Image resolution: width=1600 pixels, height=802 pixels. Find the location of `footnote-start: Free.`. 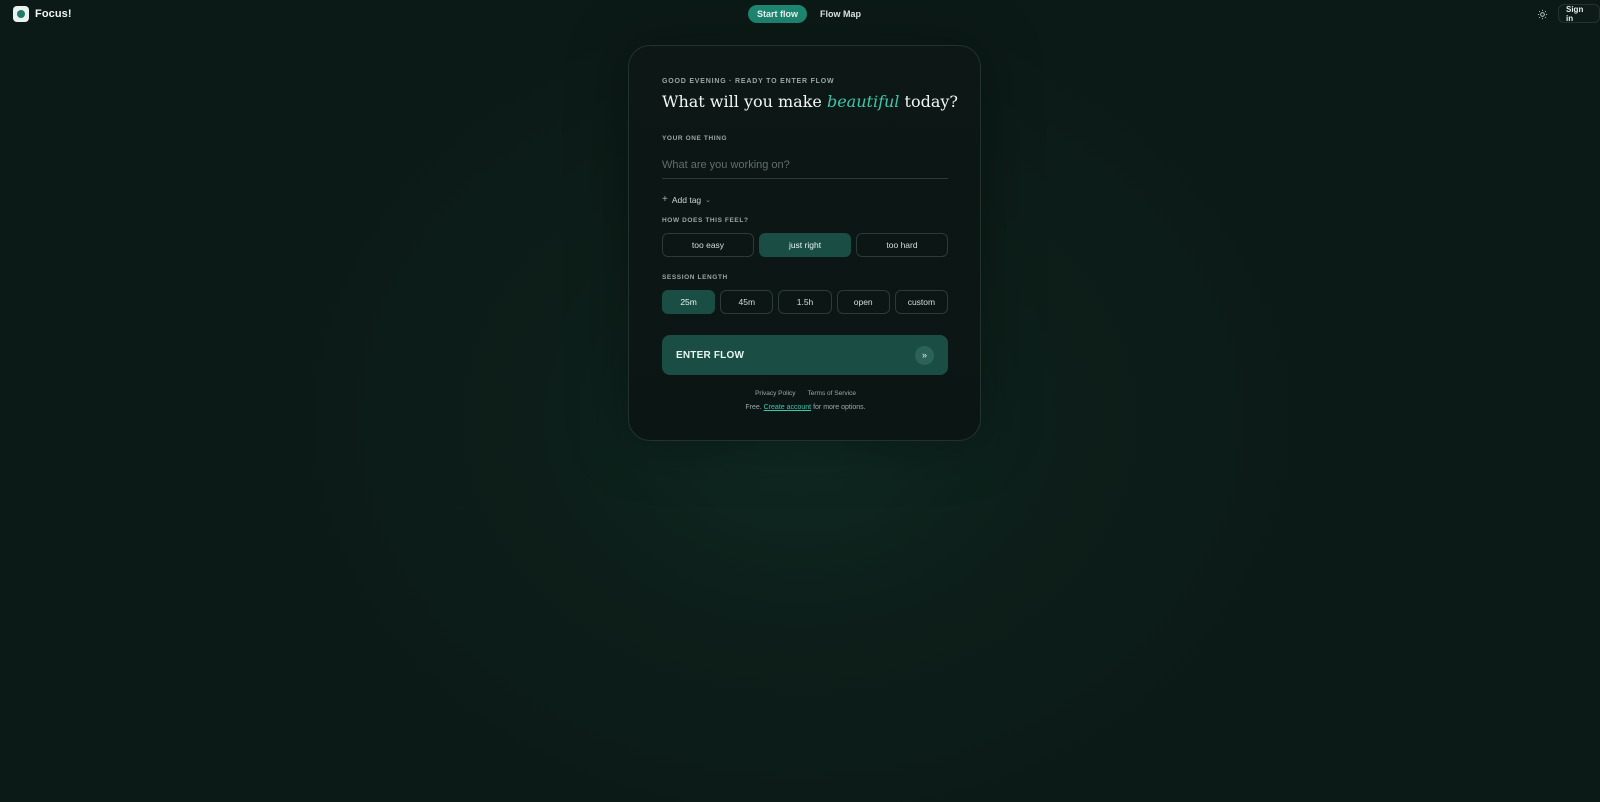

footnote-start: Free. is located at coordinates (753, 407).